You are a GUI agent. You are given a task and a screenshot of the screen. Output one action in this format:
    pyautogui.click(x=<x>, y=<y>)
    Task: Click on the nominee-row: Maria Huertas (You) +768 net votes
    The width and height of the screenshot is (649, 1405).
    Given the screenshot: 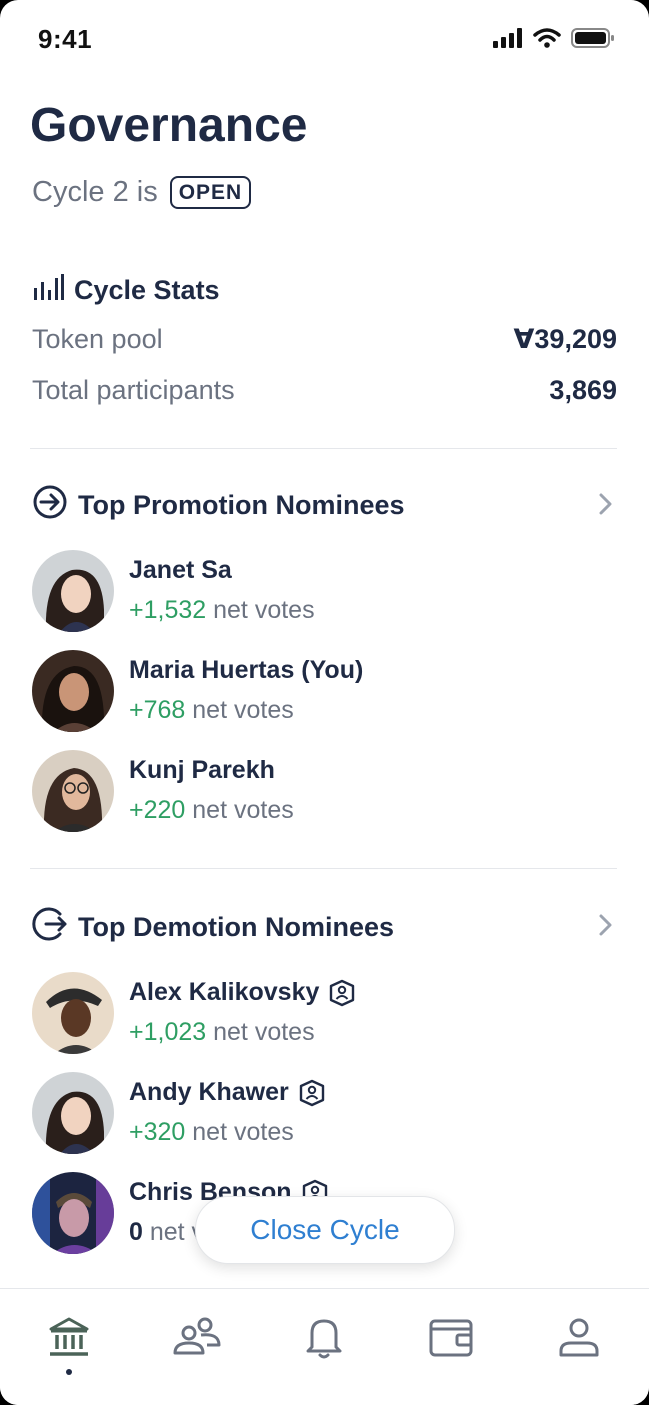 What is the action you would take?
    pyautogui.click(x=312, y=692)
    